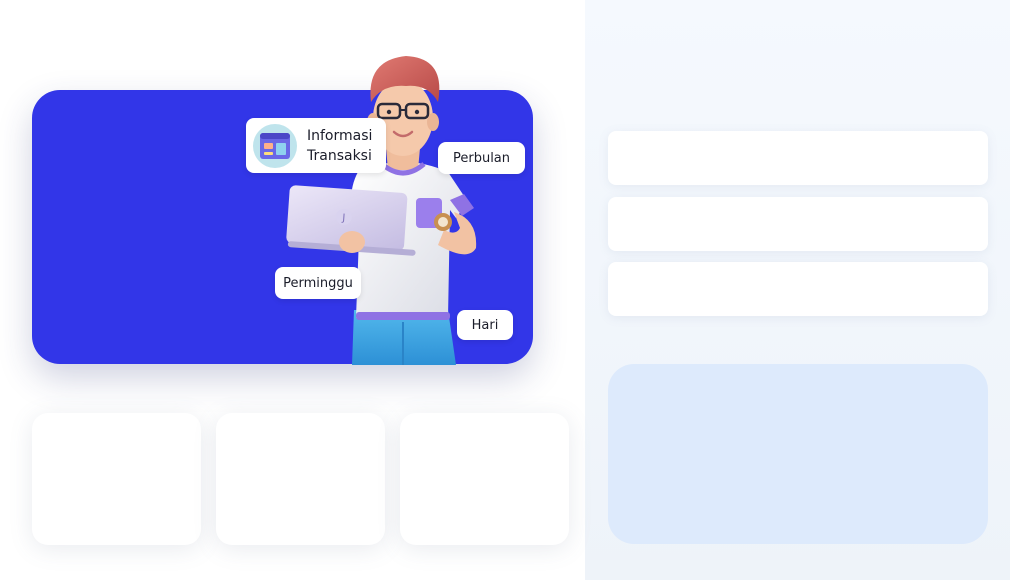 This screenshot has height=580, width=1010. Describe the element at coordinates (339, 155) in the screenshot. I see `info-label-line2: Transaksi` at that location.